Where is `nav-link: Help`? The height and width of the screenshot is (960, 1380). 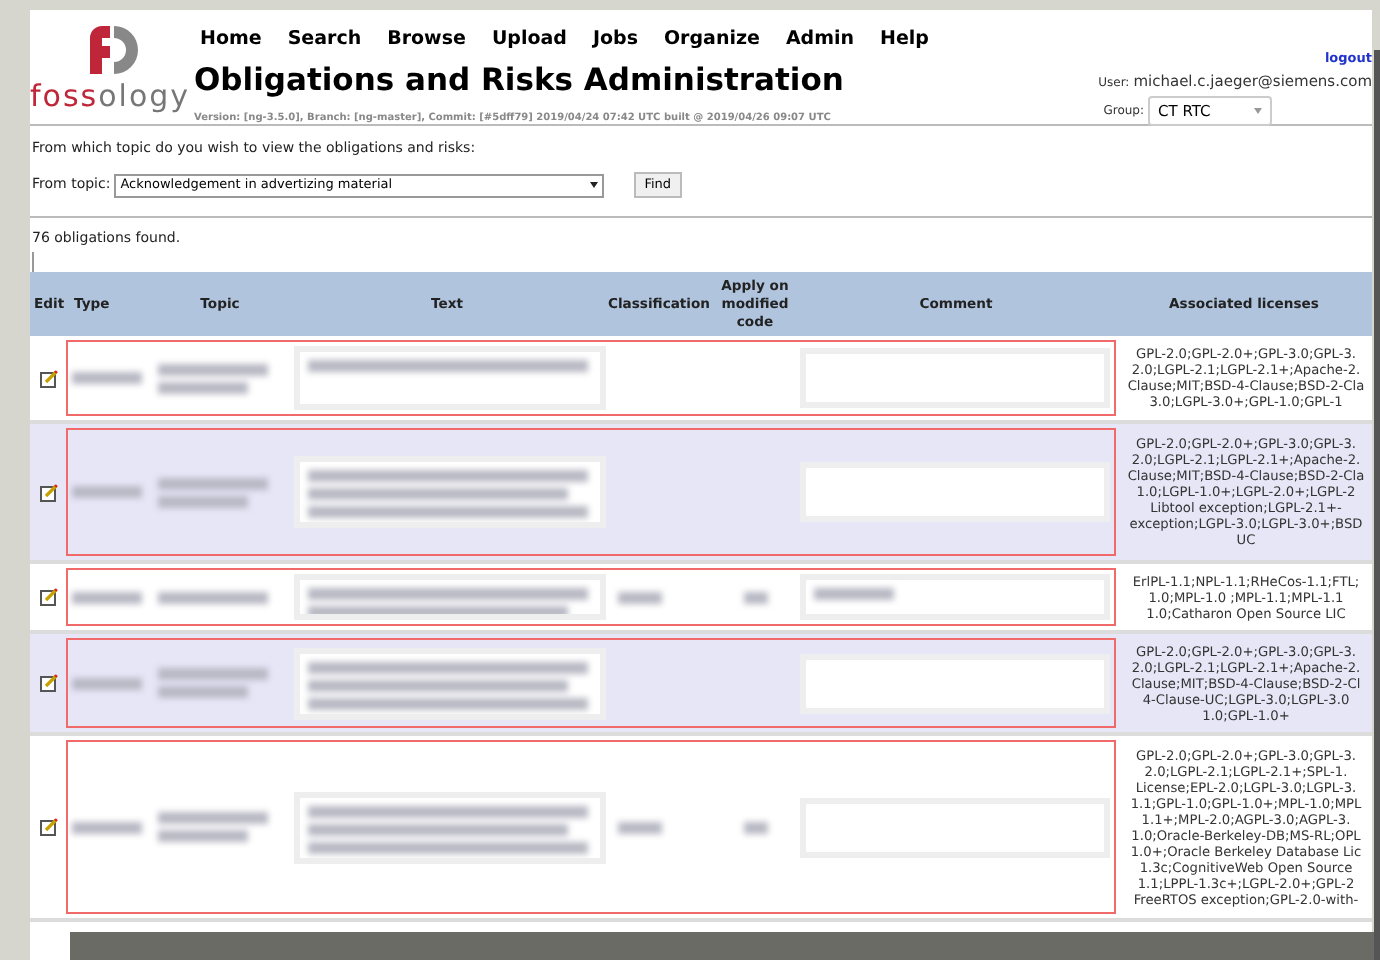 nav-link: Help is located at coordinates (904, 40).